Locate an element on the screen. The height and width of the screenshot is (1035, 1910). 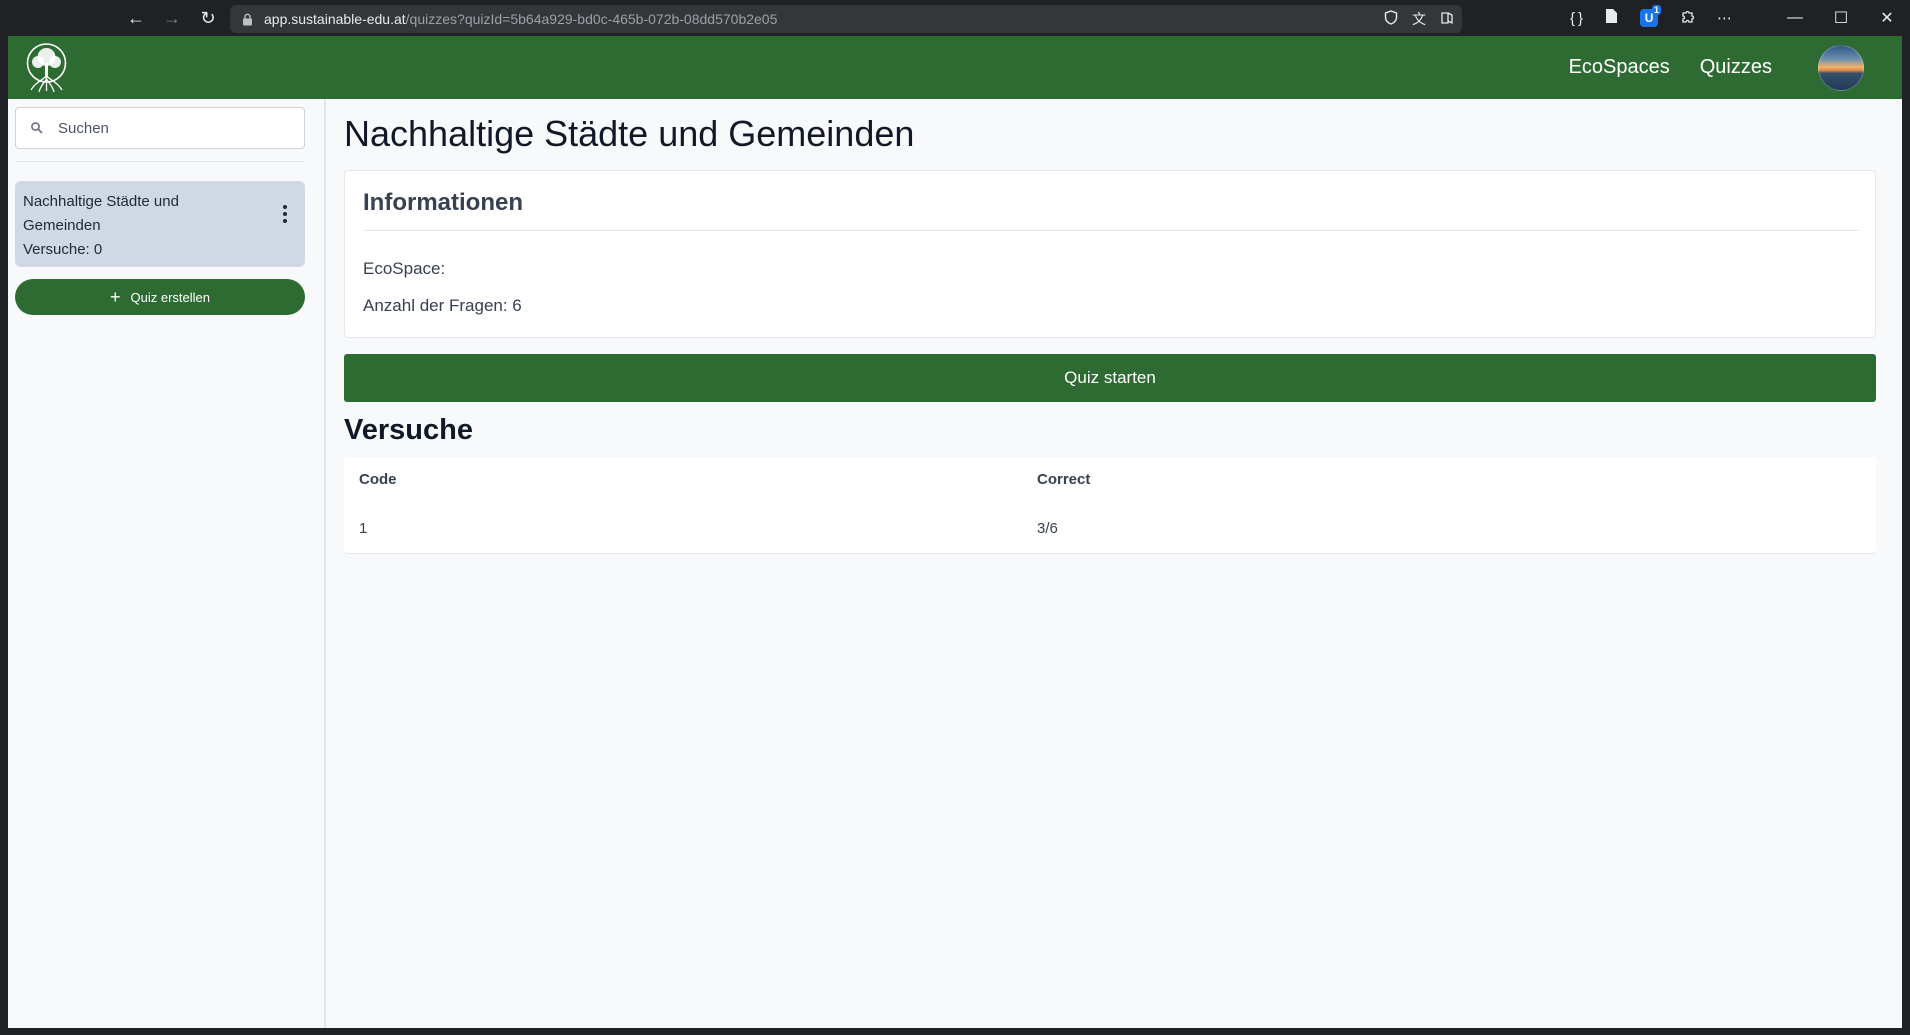
search-icon is located at coordinates (37, 128).